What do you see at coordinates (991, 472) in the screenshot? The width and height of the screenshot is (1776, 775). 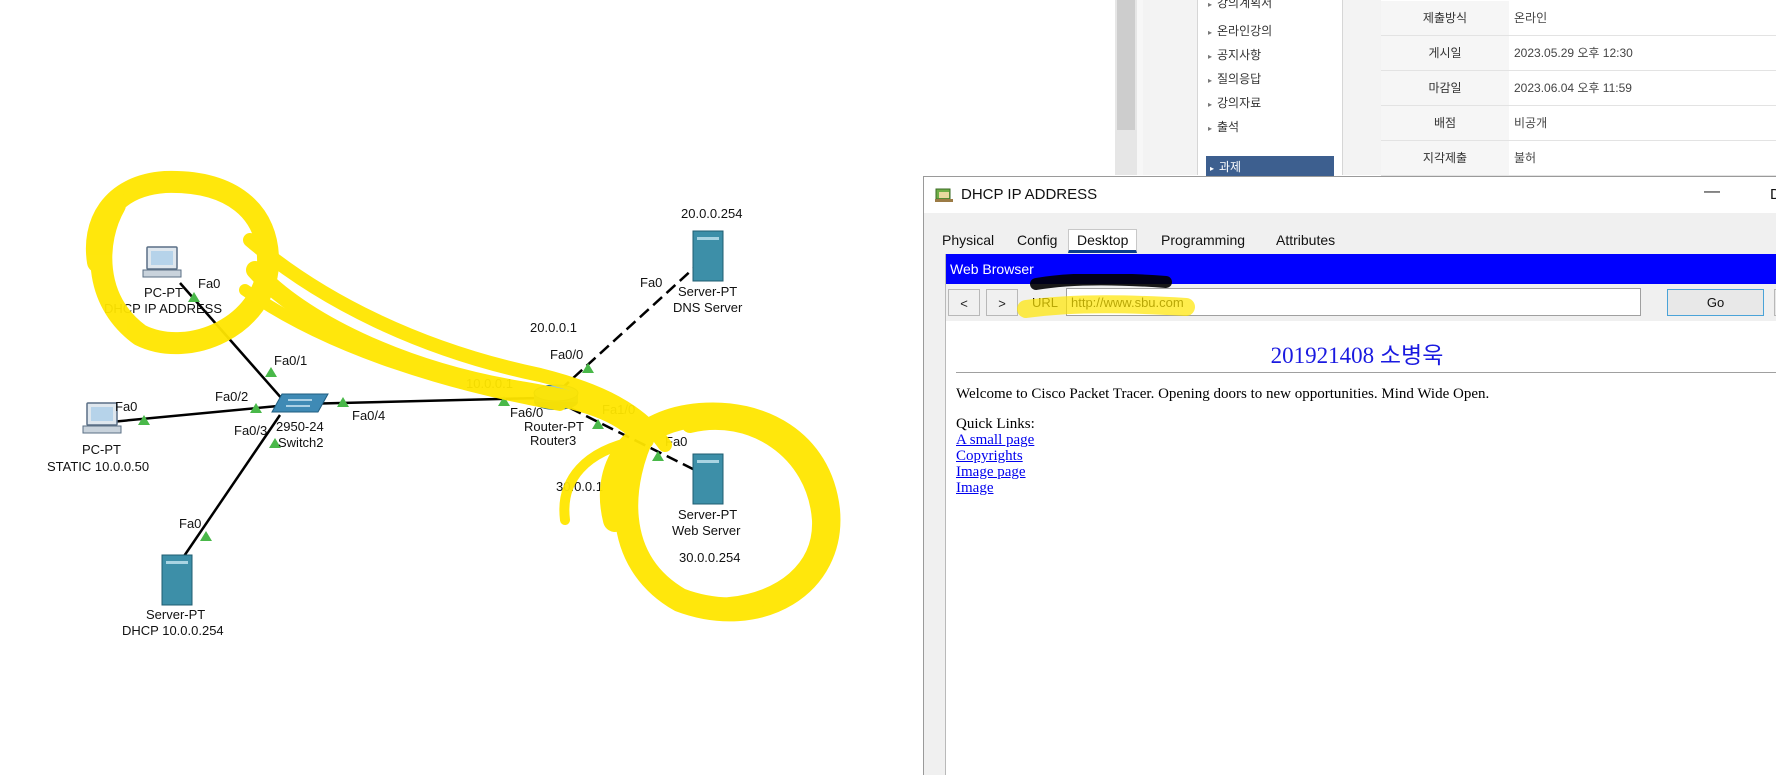 I see `link-image-page: Image page` at bounding box center [991, 472].